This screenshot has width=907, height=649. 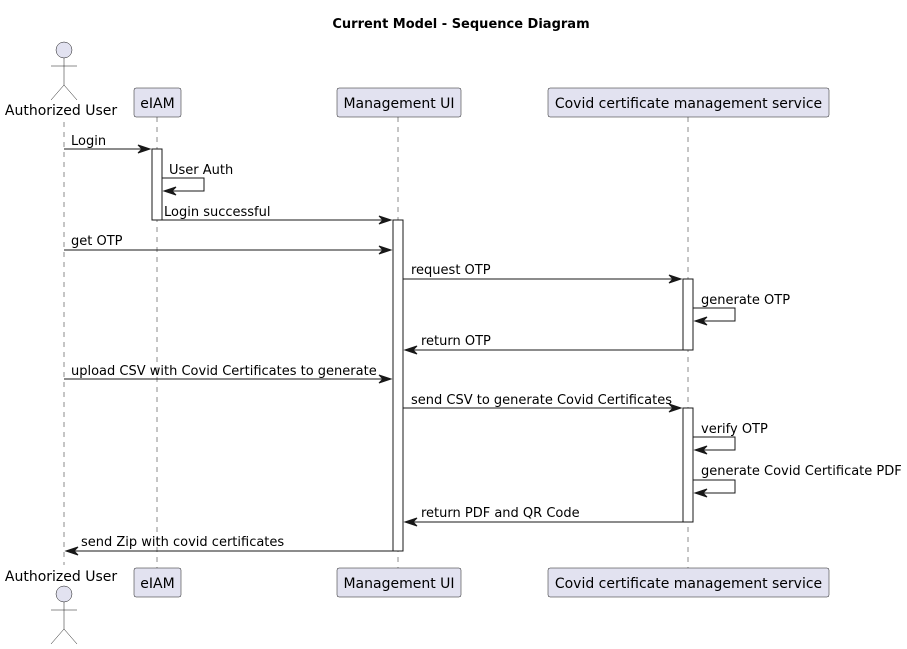 I want to click on message-send-zip: send Zip with covid certificates, so click(x=228, y=545).